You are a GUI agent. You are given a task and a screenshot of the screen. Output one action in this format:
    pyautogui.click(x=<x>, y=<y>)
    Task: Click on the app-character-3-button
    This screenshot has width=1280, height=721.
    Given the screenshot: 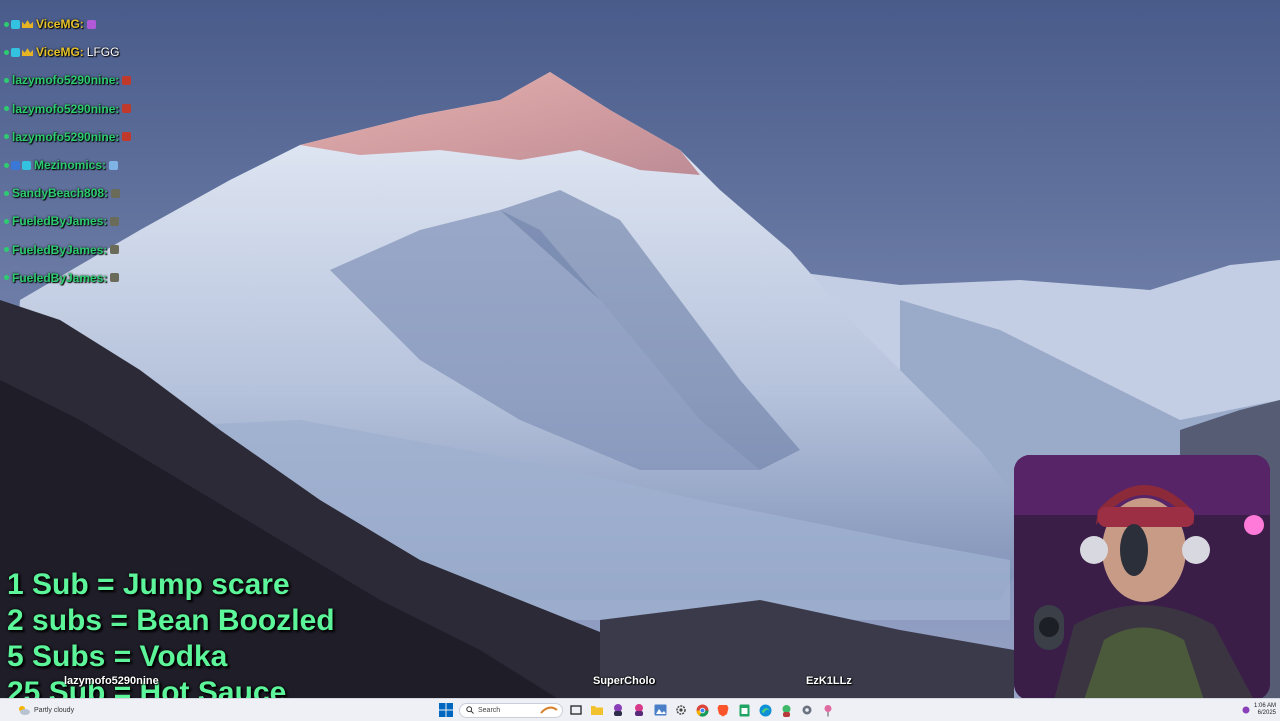 What is the action you would take?
    pyautogui.click(x=786, y=710)
    